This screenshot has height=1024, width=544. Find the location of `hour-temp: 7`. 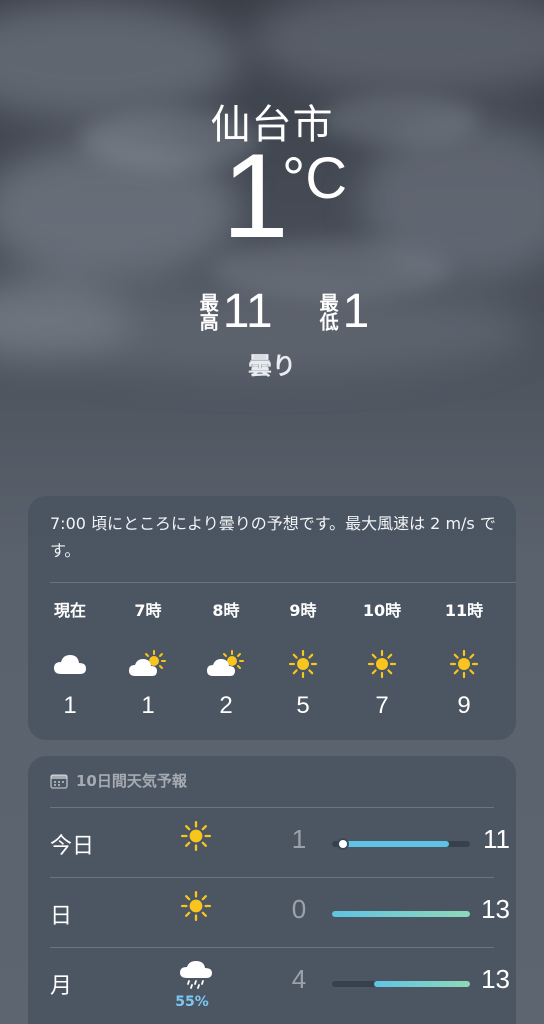

hour-temp: 7 is located at coordinates (382, 705).